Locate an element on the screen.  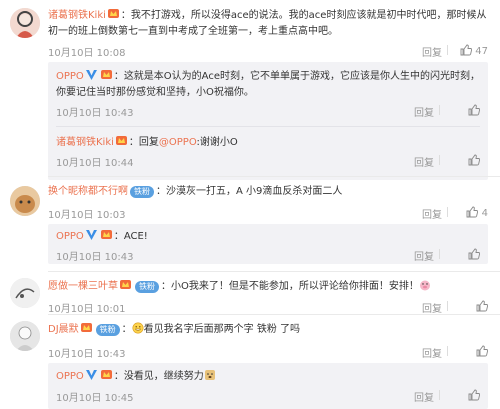
piggy-emoji-icon is located at coordinates (425, 285).